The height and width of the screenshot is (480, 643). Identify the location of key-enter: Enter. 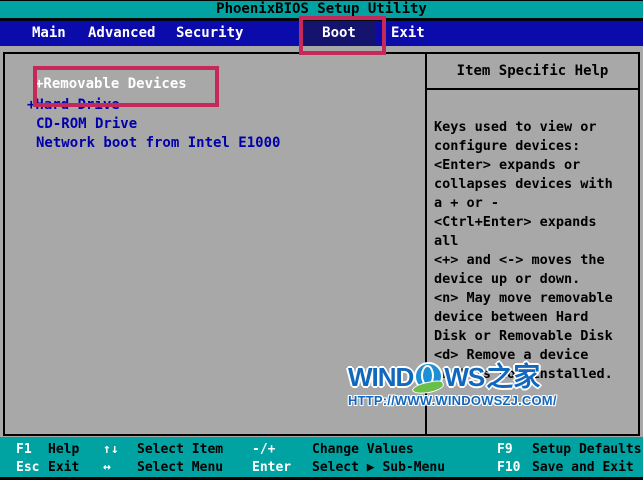
(272, 467).